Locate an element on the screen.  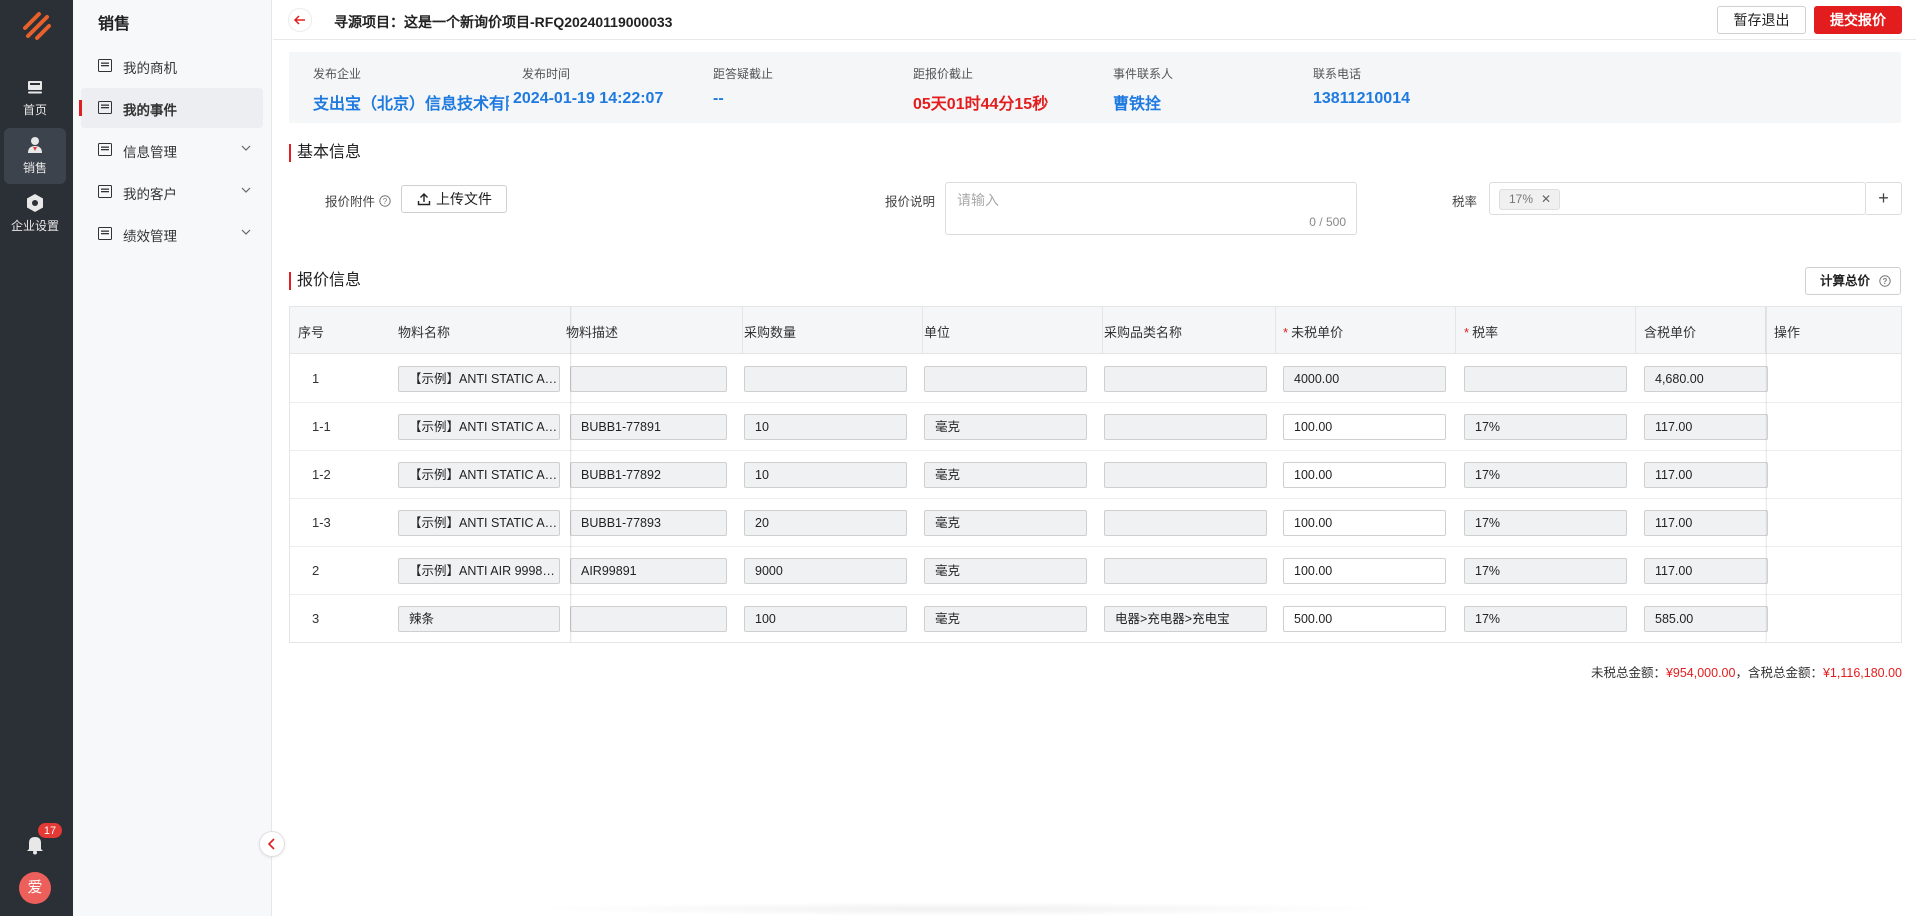
publish-time-field: 发布时间 2024-01-19 14:22:07 is located at coordinates (588, 86).